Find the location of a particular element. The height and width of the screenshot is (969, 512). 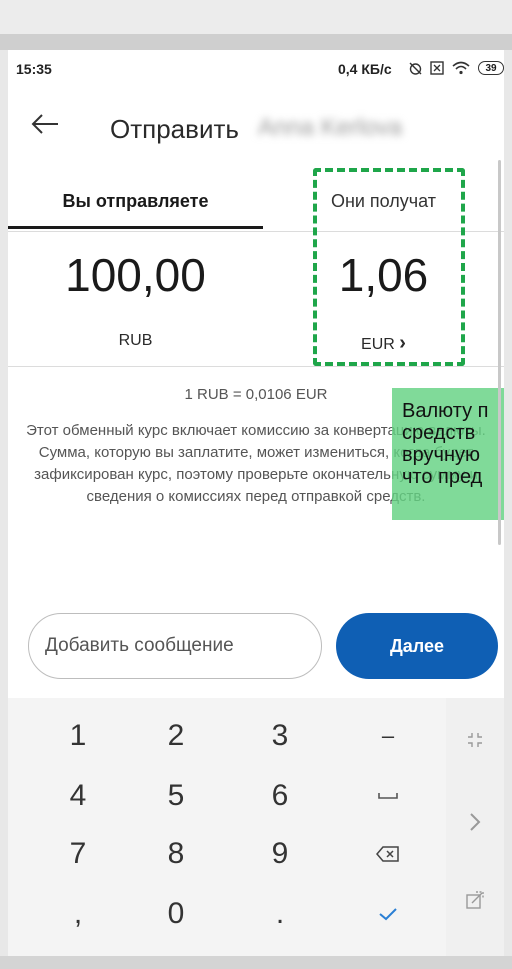

key-space is located at coordinates (388, 796).